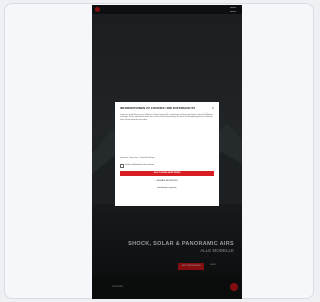 This screenshot has height=302, width=320. What do you see at coordinates (213, 108) in the screenshot?
I see `close-icon: ×` at bounding box center [213, 108].